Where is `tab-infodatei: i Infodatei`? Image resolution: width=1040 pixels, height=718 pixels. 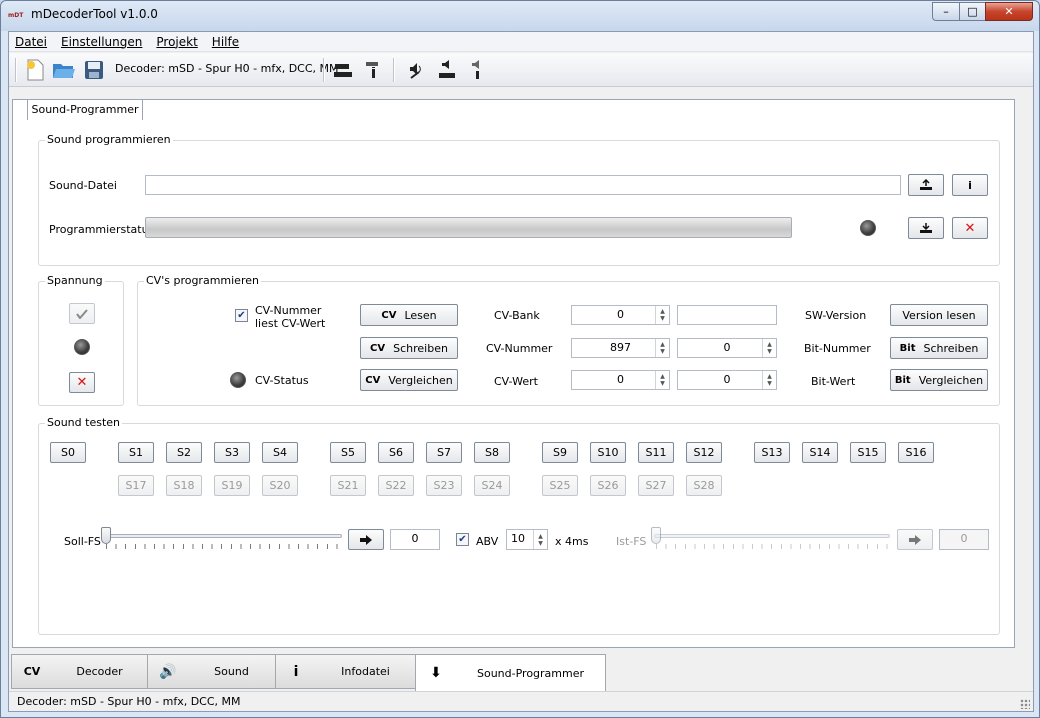 tab-infodatei: i Infodatei is located at coordinates (345, 671).